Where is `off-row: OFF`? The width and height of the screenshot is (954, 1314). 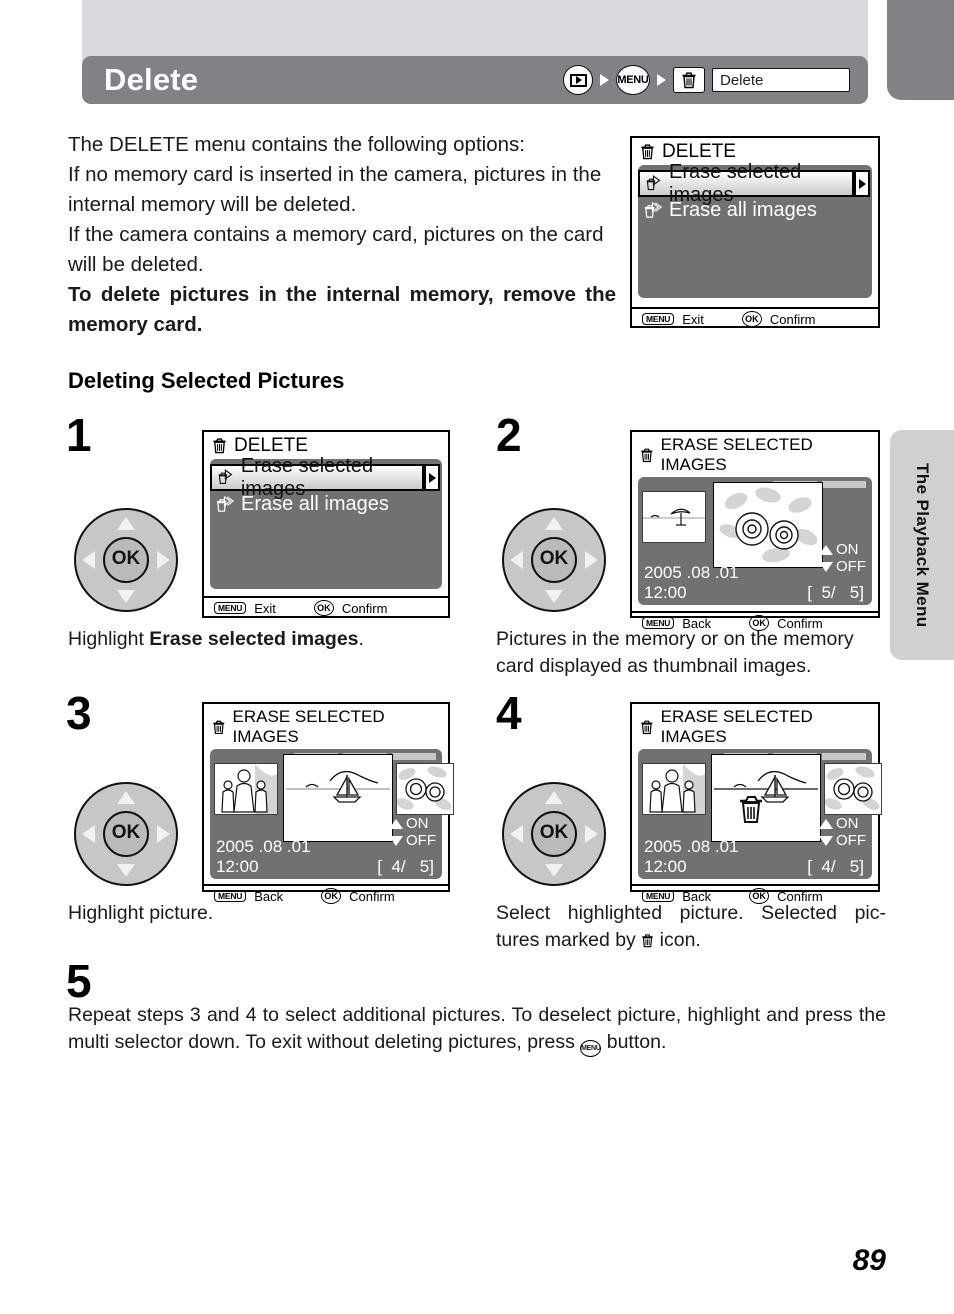 off-row: OFF is located at coordinates (842, 840).